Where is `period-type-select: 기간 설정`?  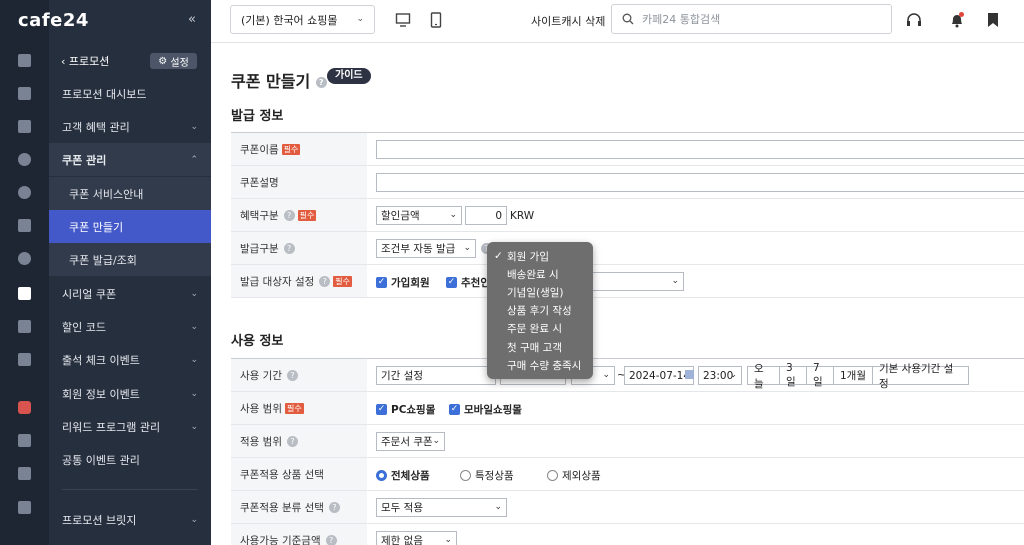 period-type-select: 기간 설정 is located at coordinates (436, 375).